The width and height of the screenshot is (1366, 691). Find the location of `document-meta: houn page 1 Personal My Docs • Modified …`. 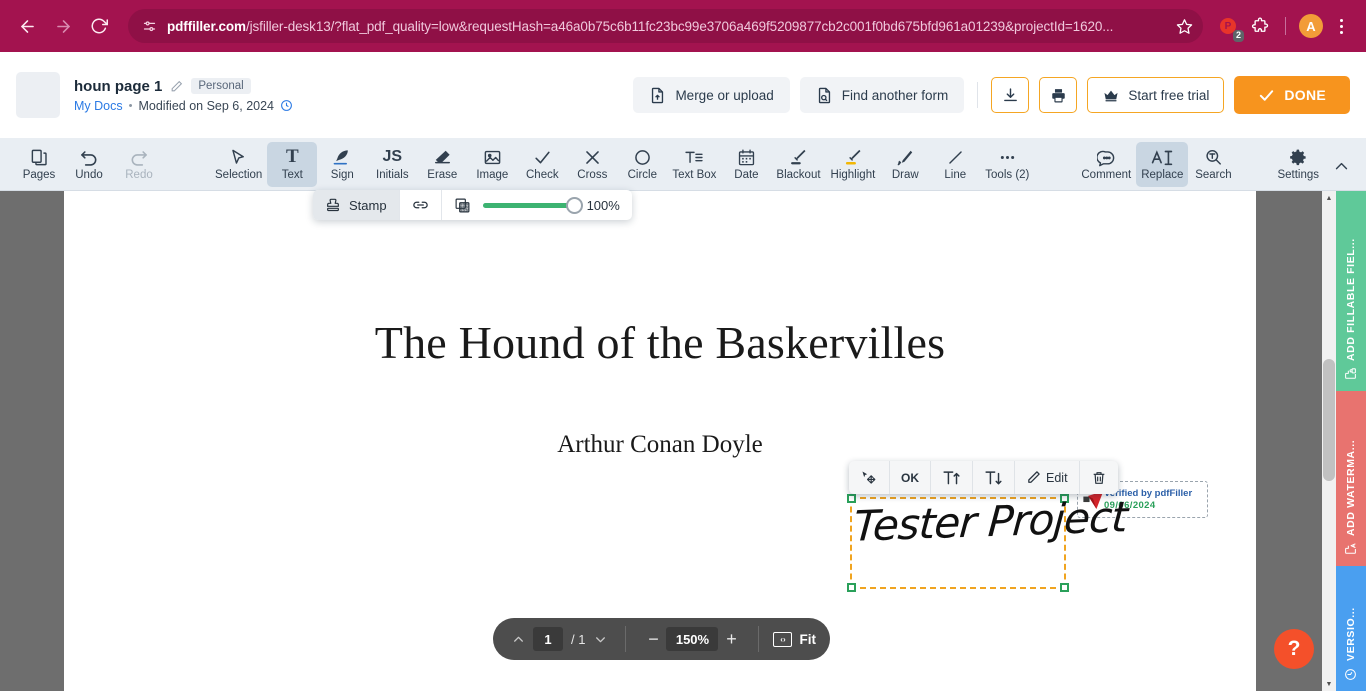

document-meta: houn page 1 Personal My Docs • Modified … is located at coordinates (183, 95).